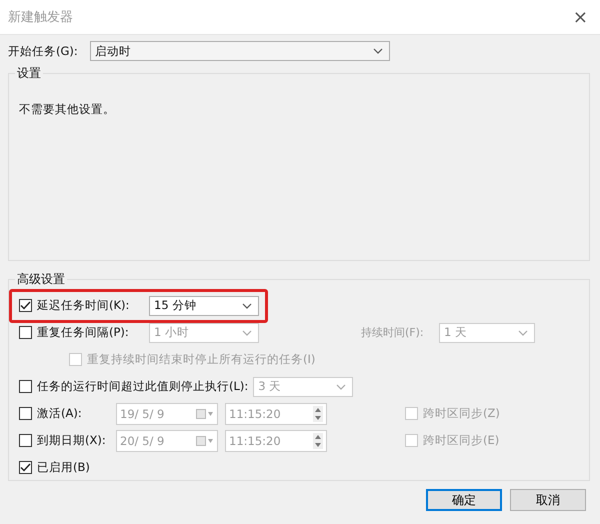  Describe the element at coordinates (201, 359) in the screenshot. I see `checkbox-label: 重复持续时间结束时停止所有运行的任务(I)` at that location.